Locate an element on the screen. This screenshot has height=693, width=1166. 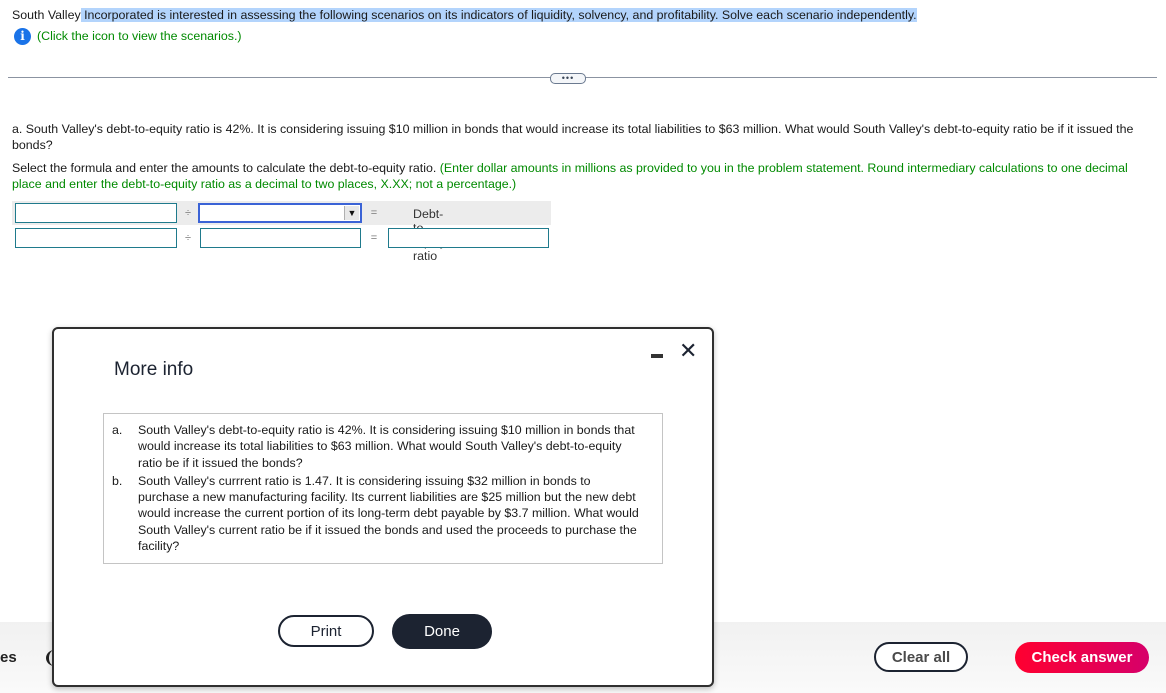
ellipsis-icon: ••• is located at coordinates (568, 78).